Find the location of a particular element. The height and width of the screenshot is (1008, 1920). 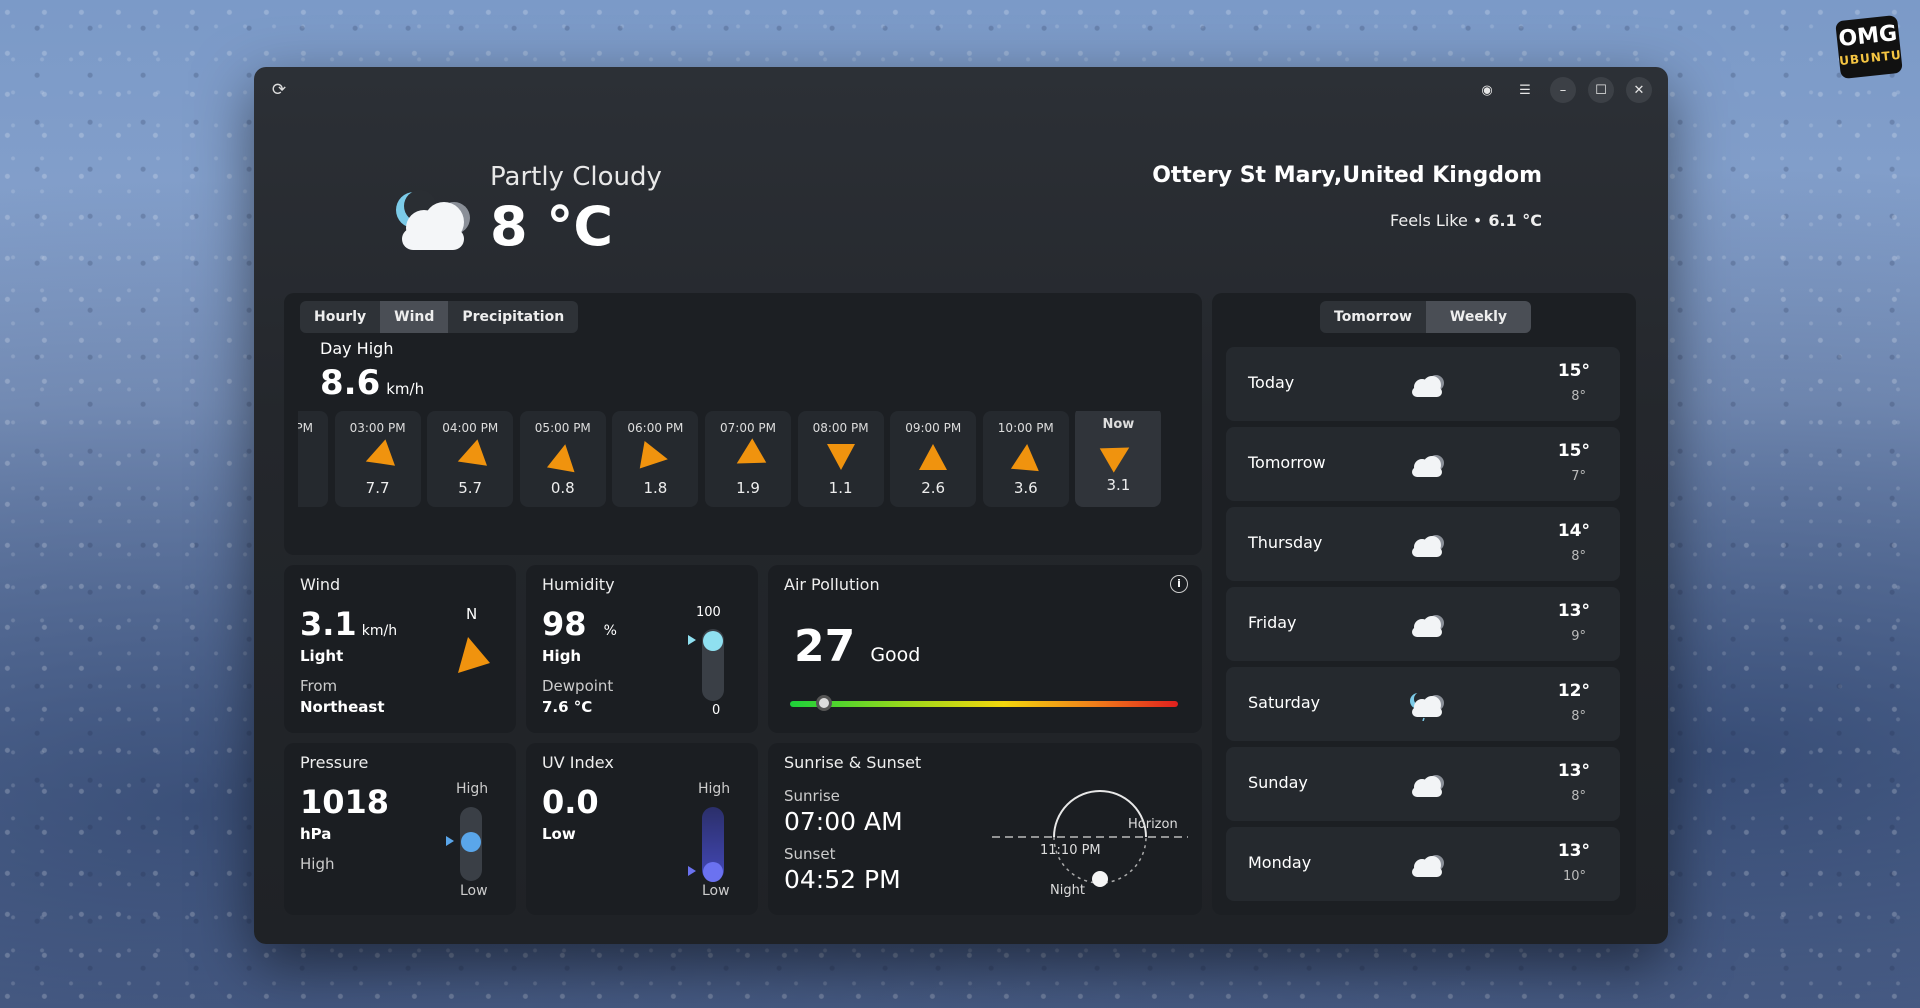

uv-index-card: UV Index 0.0 Low High Low is located at coordinates (642, 829).